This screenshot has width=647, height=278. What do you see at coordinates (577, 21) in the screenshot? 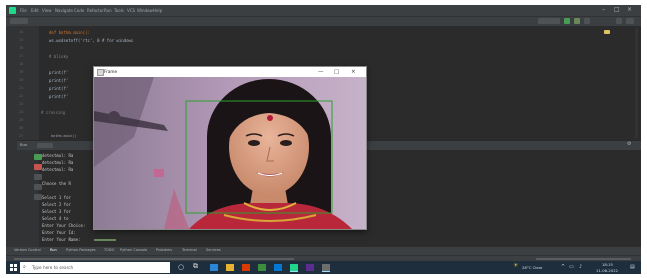
I see `debug-icon` at bounding box center [577, 21].